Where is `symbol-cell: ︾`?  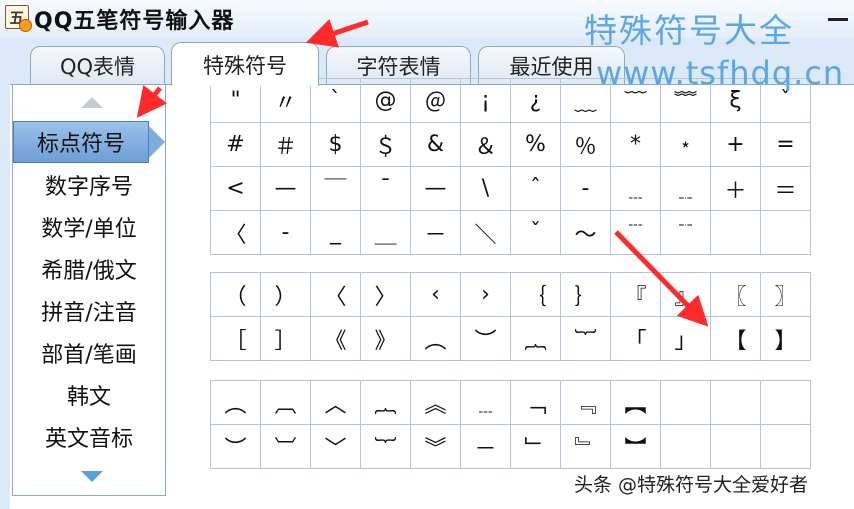 symbol-cell: ︾ is located at coordinates (436, 447).